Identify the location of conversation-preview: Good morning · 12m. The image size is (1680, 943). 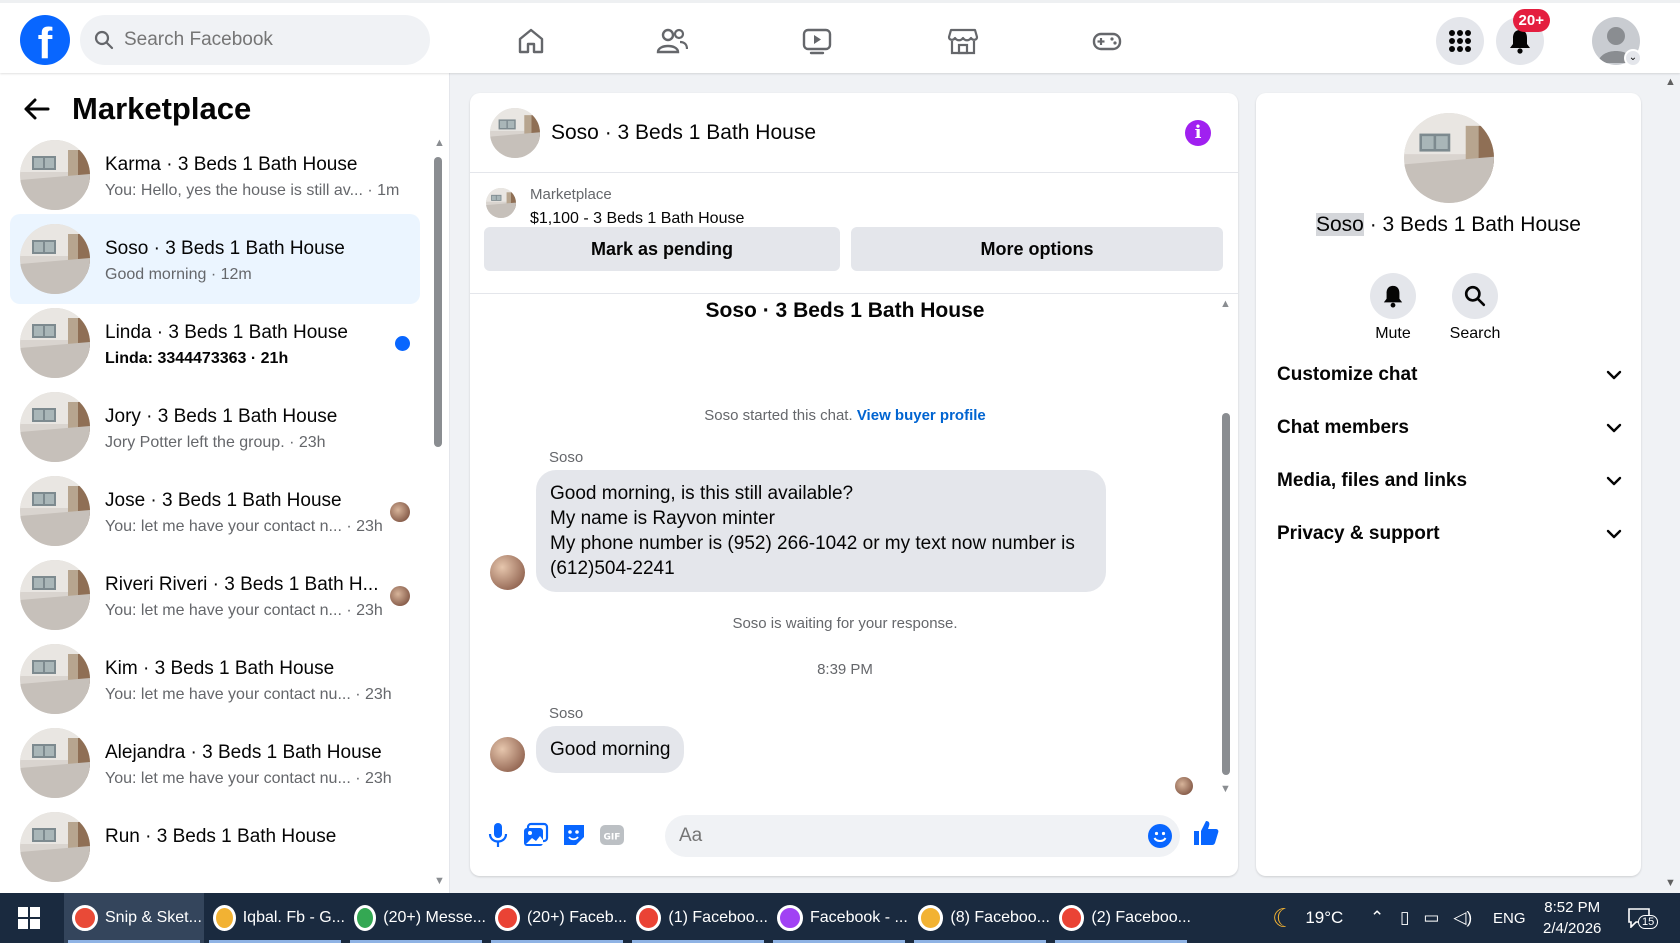
(178, 274).